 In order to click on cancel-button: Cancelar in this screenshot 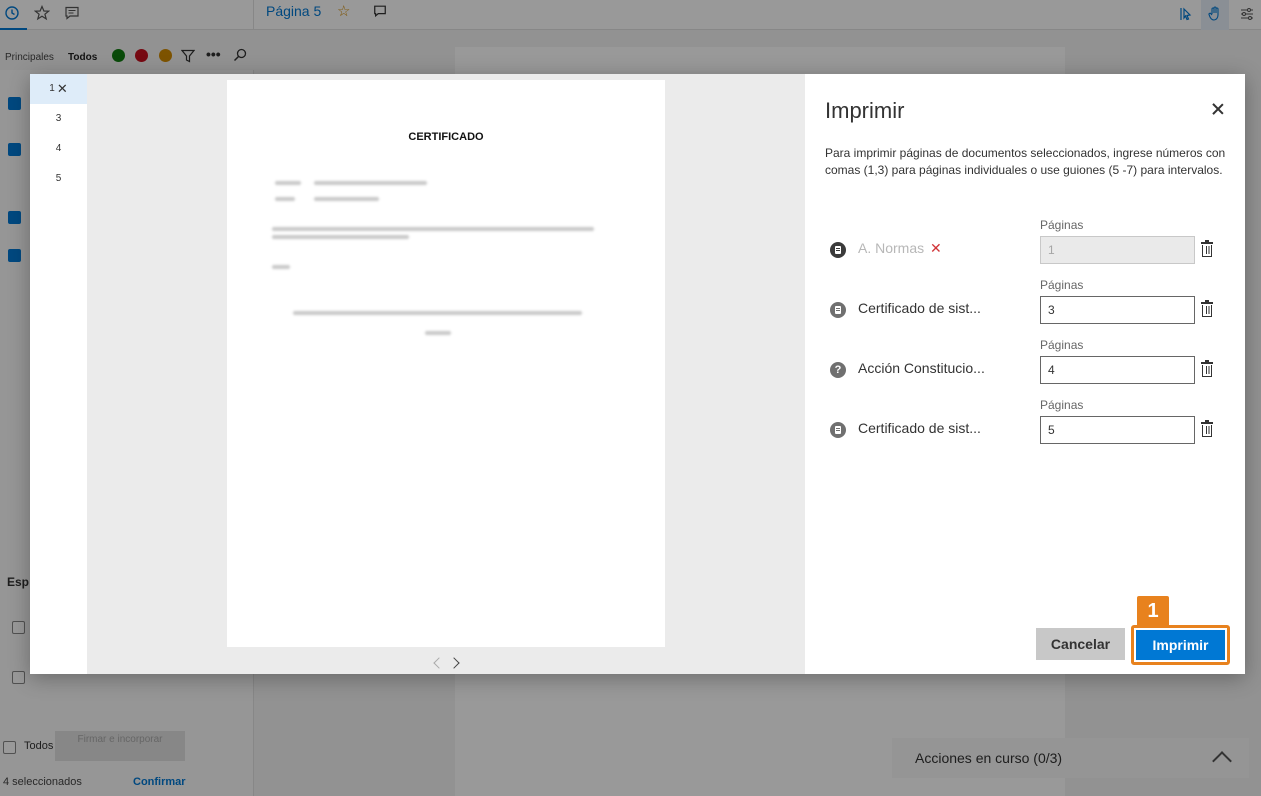, I will do `click(1080, 644)`.